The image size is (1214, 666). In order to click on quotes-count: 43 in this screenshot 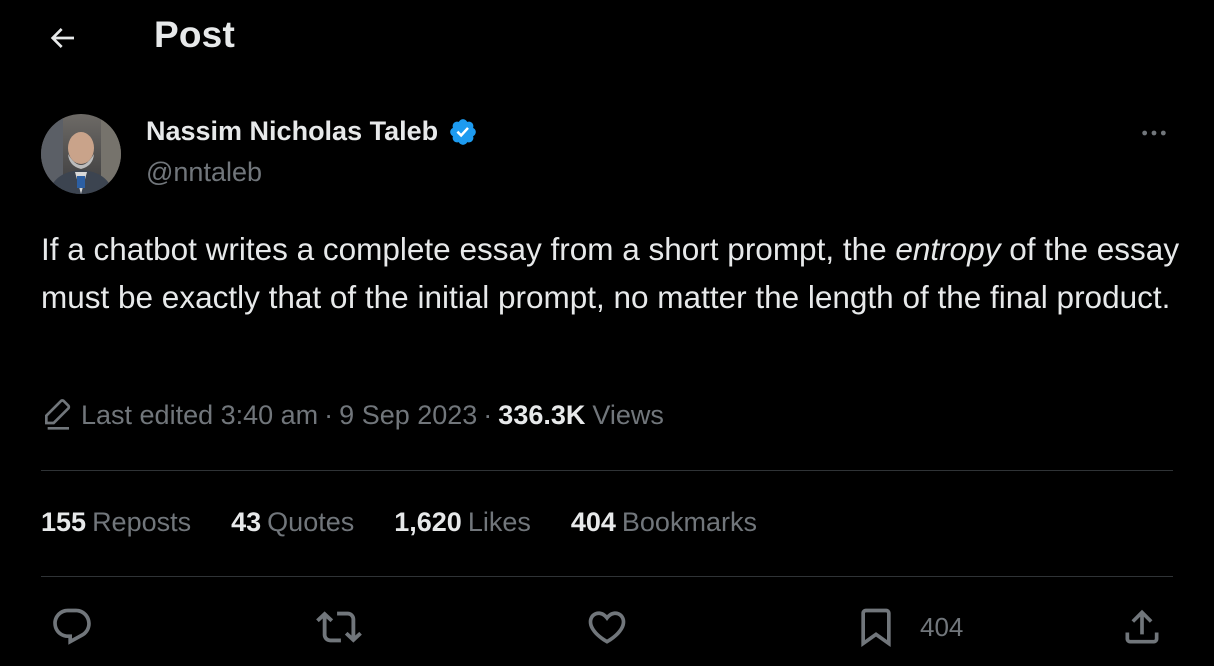, I will do `click(246, 522)`.